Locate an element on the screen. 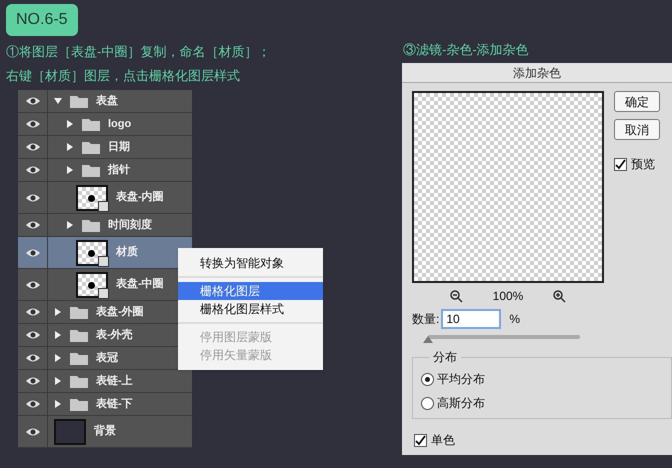 Image resolution: width=672 pixels, height=468 pixels. layer-name: 背景 is located at coordinates (105, 432).